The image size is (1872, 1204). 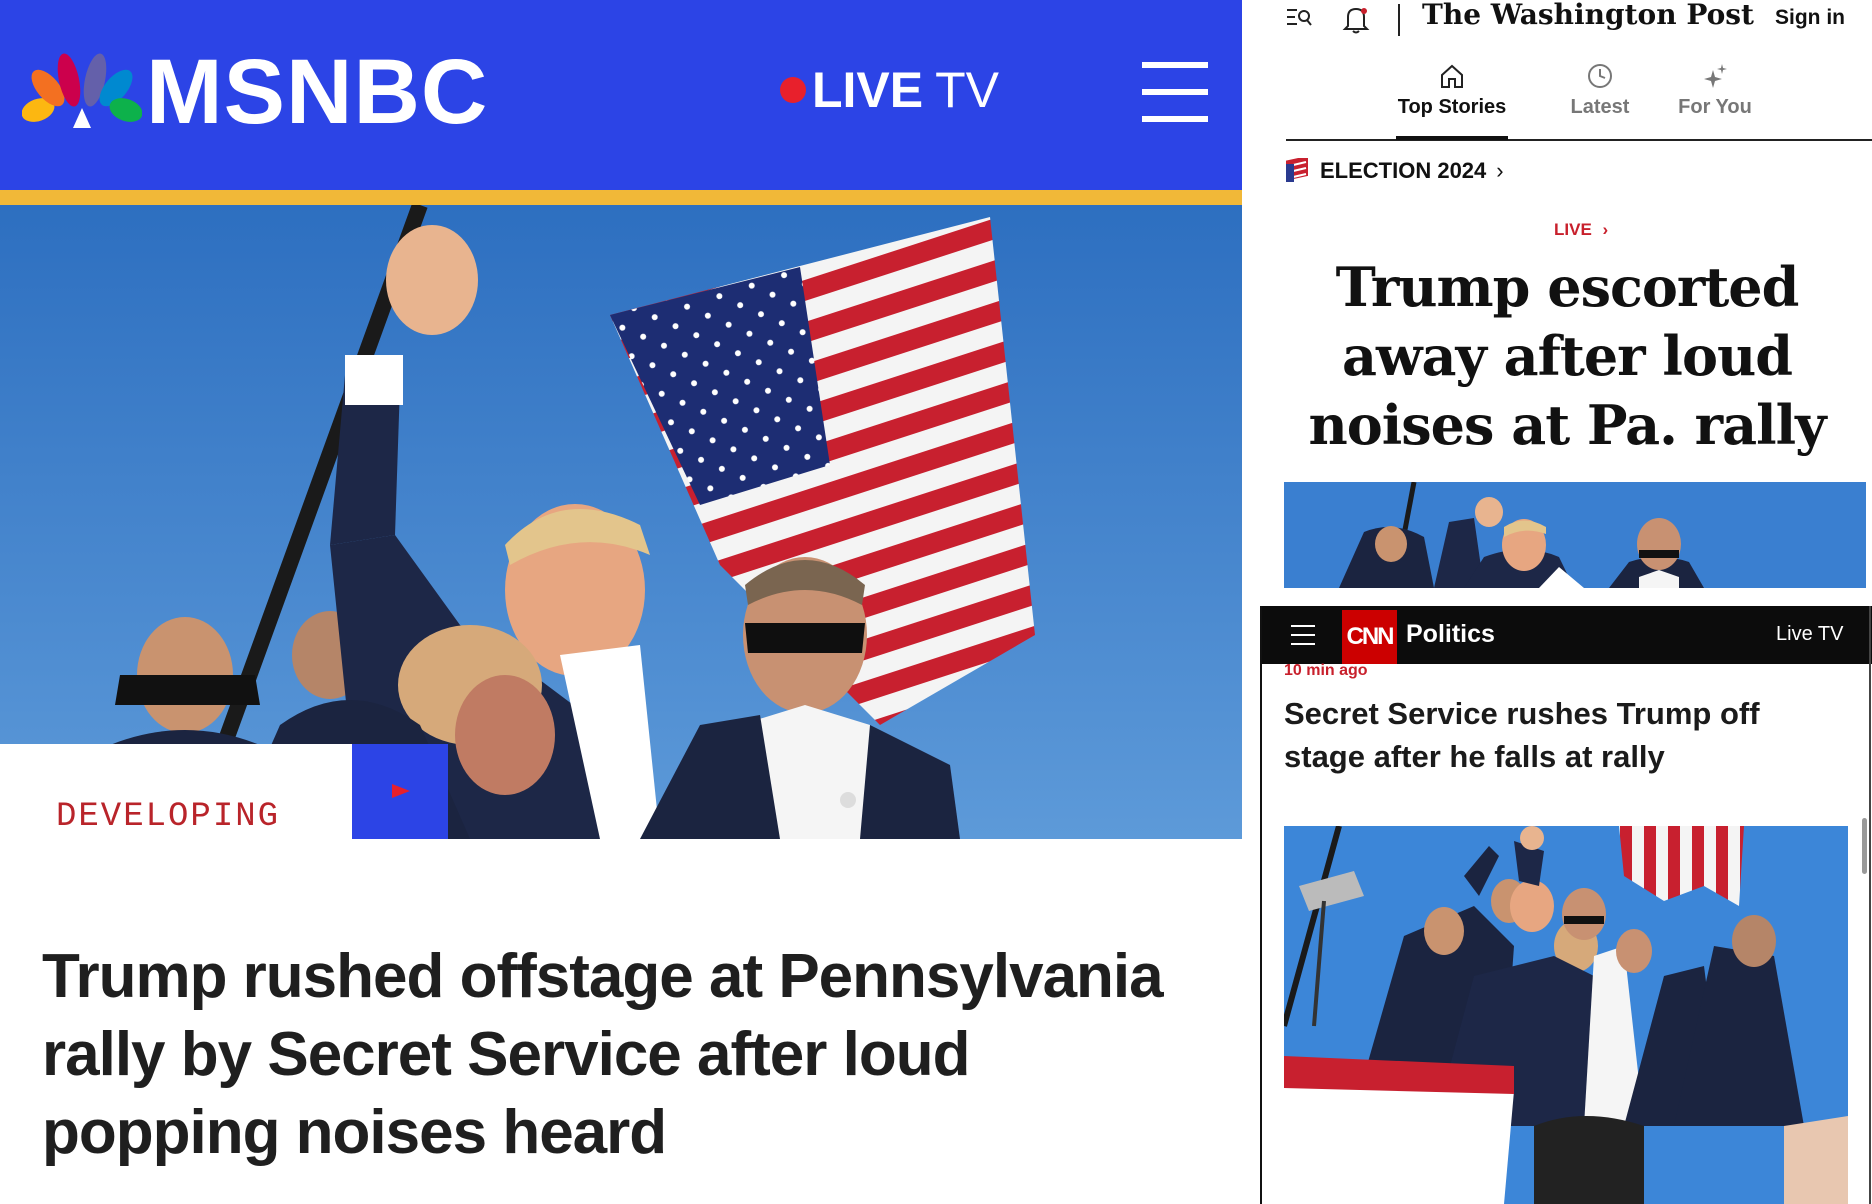 I want to click on section-link-election: ELECTION 2024 ›, so click(x=1394, y=171).